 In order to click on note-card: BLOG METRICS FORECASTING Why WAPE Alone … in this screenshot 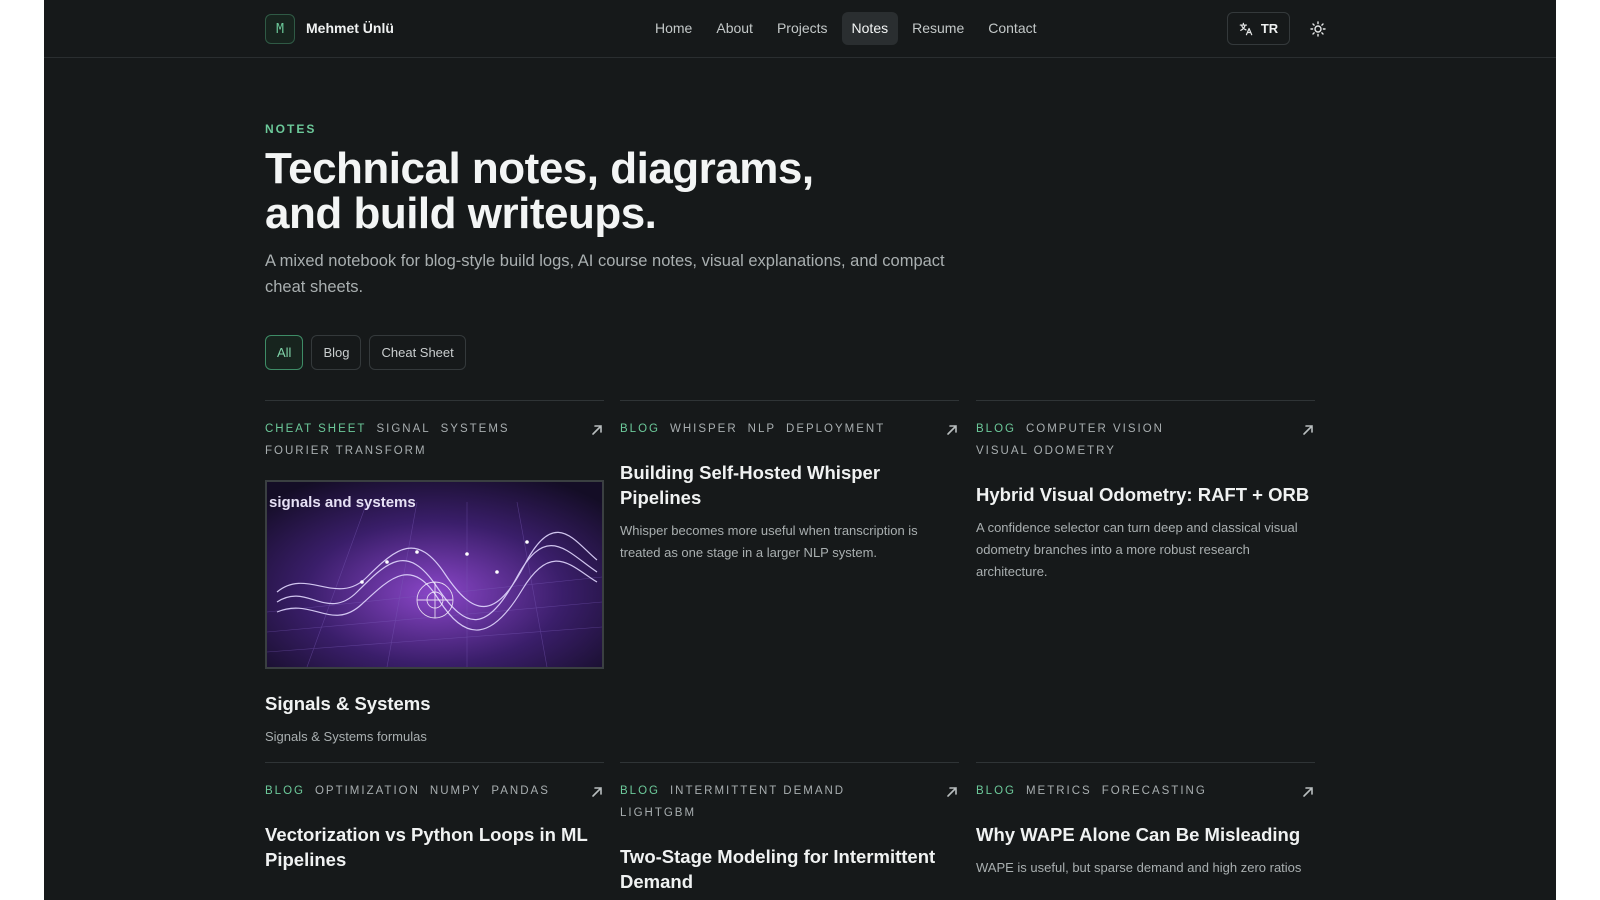, I will do `click(1145, 820)`.